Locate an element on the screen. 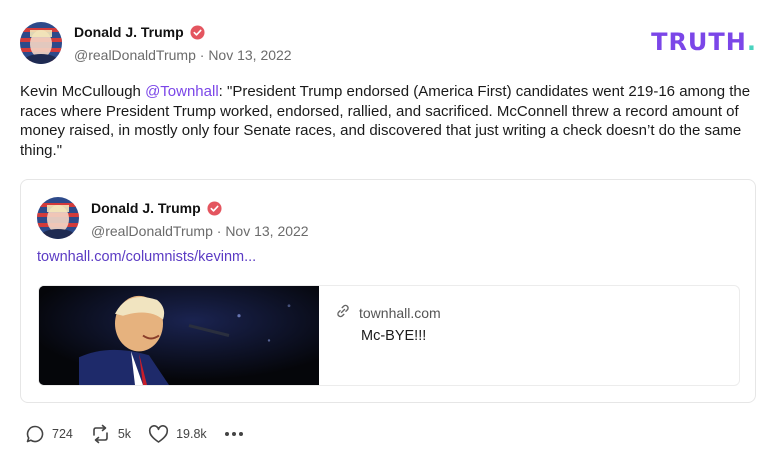 The height and width of the screenshot is (465, 777). heart-icon is located at coordinates (158, 434).